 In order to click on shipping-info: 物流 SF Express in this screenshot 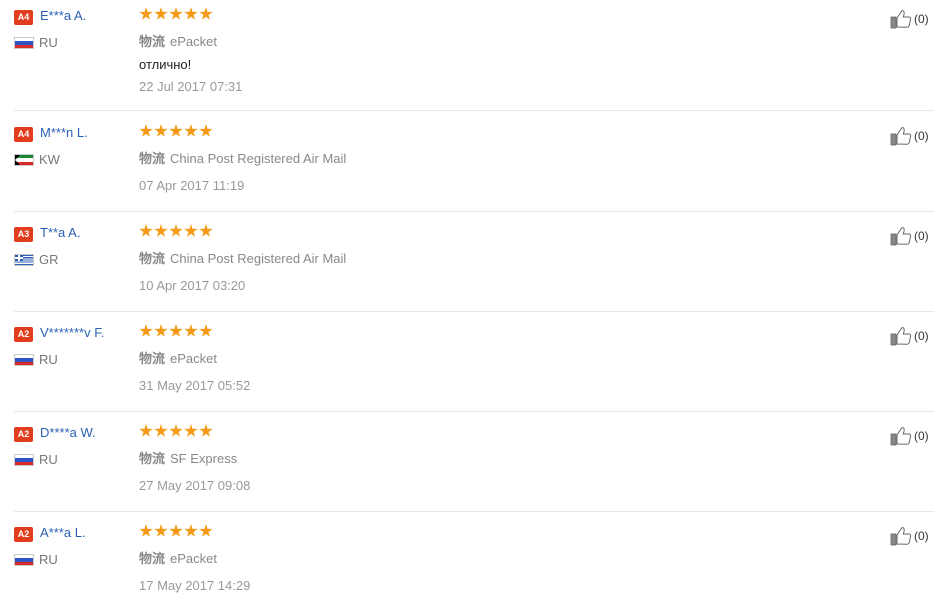, I will do `click(188, 457)`.